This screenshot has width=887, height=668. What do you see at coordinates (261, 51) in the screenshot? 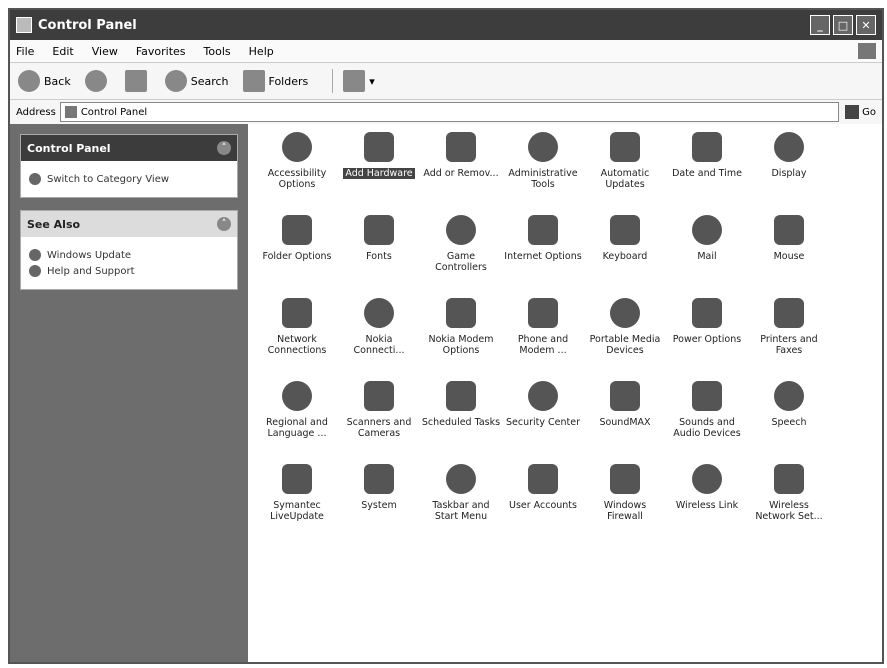
I see `menu-help: Help` at bounding box center [261, 51].